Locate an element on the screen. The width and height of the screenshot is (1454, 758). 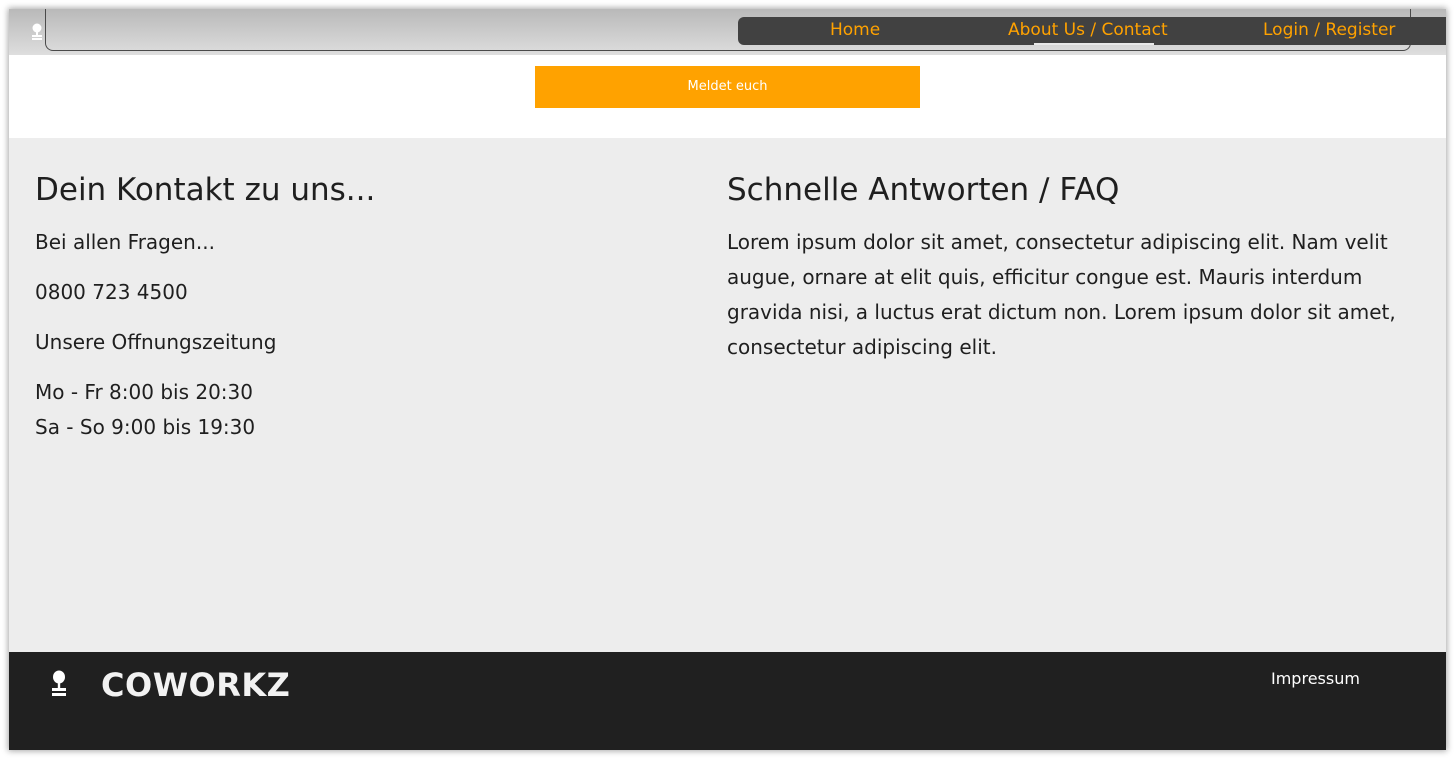
nav-home-link: Home is located at coordinates (855, 30).